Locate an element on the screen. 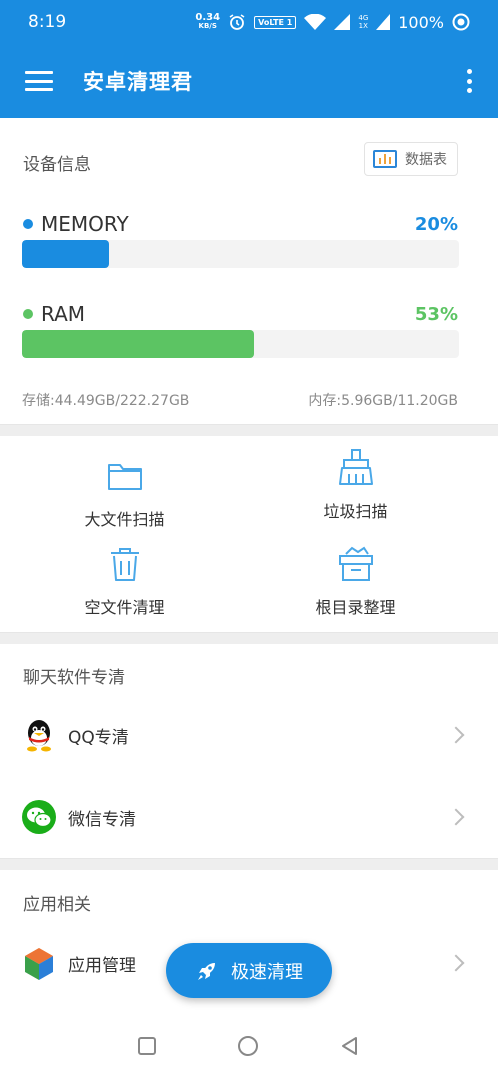 Image resolution: width=498 pixels, height=1080 pixels. folder-icon is located at coordinates (124, 477).